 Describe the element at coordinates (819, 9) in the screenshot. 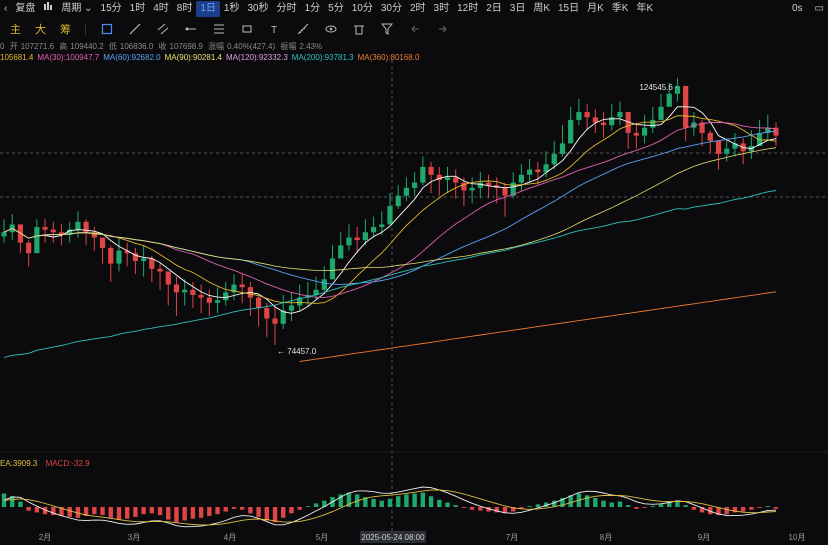

I see `window-icon: ▭` at that location.